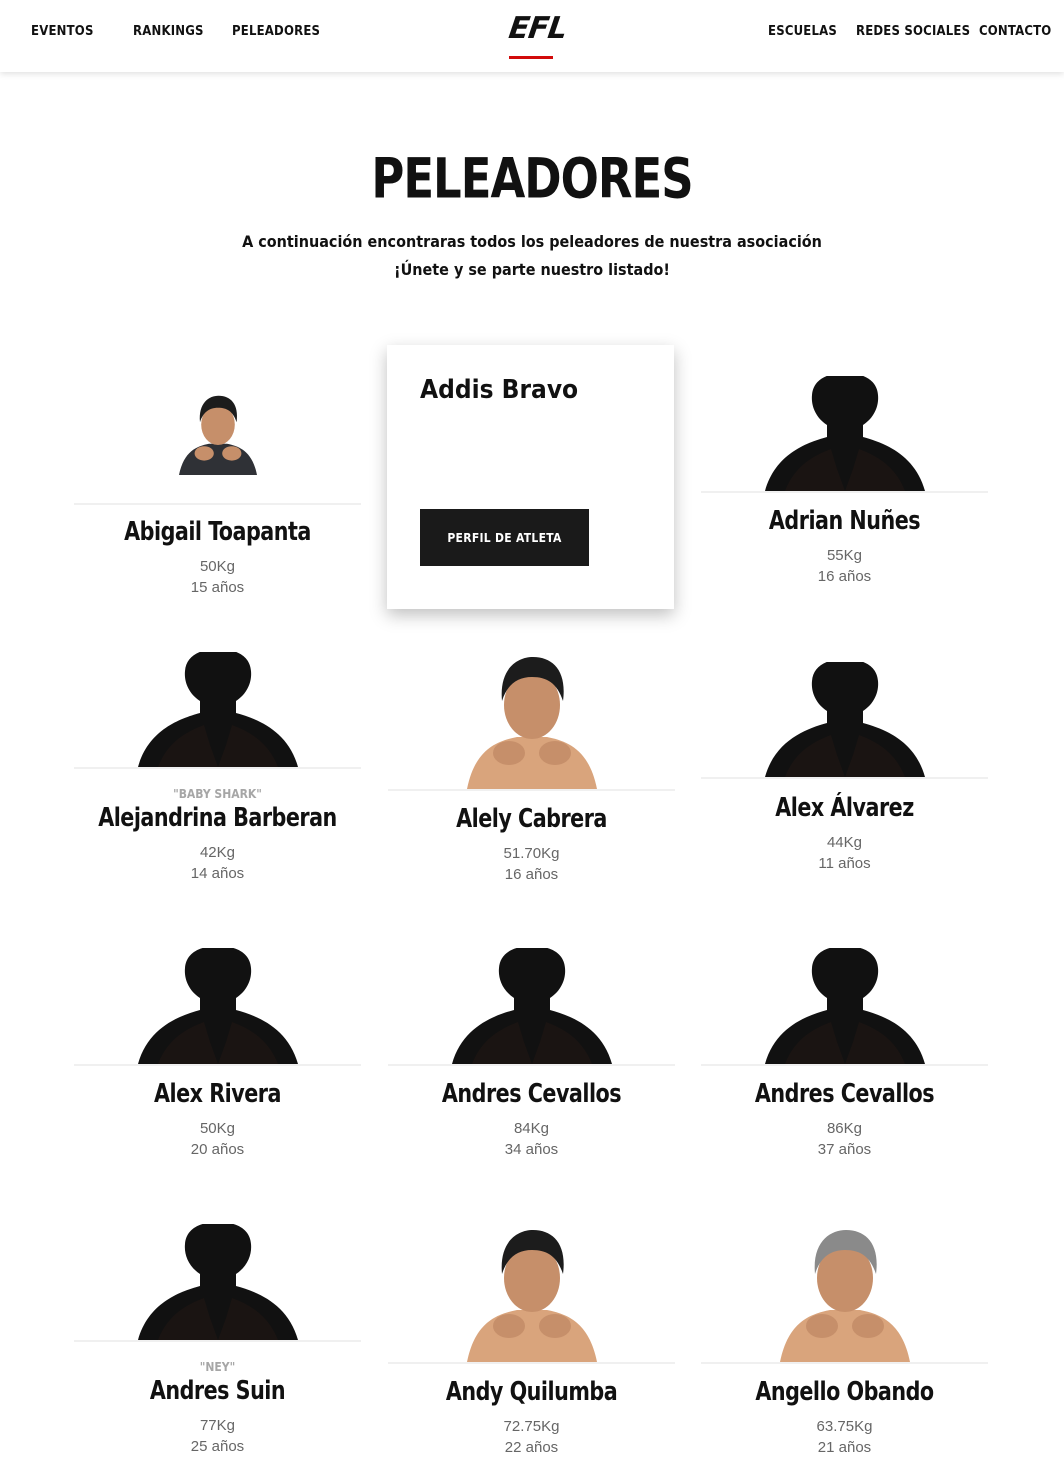  What do you see at coordinates (217, 852) in the screenshot?
I see `fighter-weight: 42Kg` at bounding box center [217, 852].